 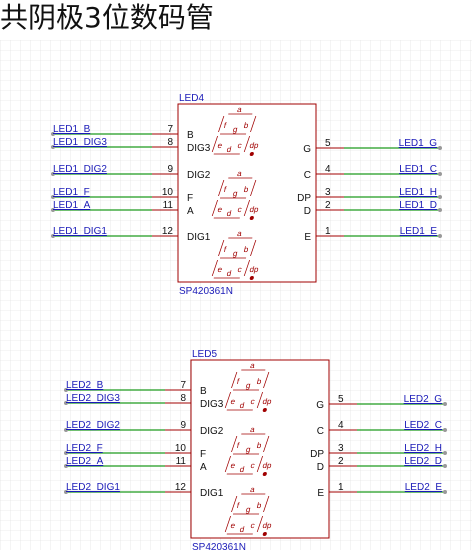 What do you see at coordinates (71, 192) in the screenshot?
I see `net-label: LED1_F` at bounding box center [71, 192].